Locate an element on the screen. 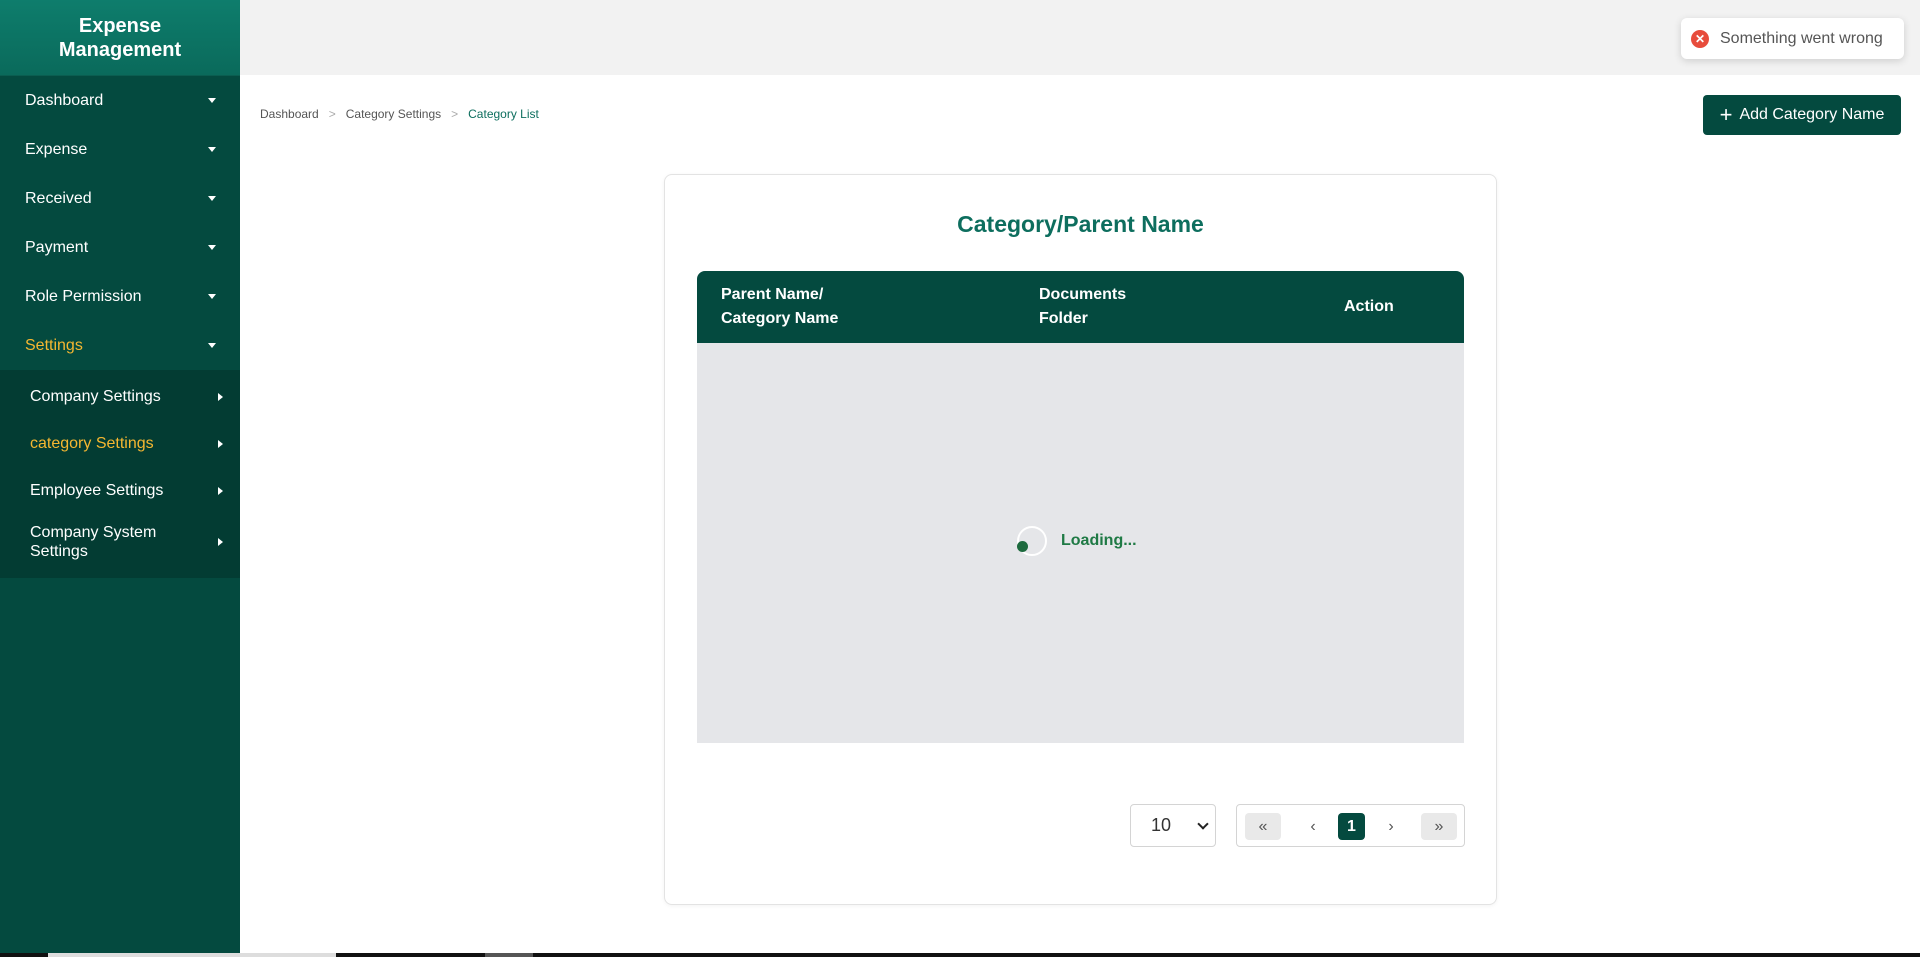 The height and width of the screenshot is (957, 1920). error-icon: ✕ is located at coordinates (1700, 38).